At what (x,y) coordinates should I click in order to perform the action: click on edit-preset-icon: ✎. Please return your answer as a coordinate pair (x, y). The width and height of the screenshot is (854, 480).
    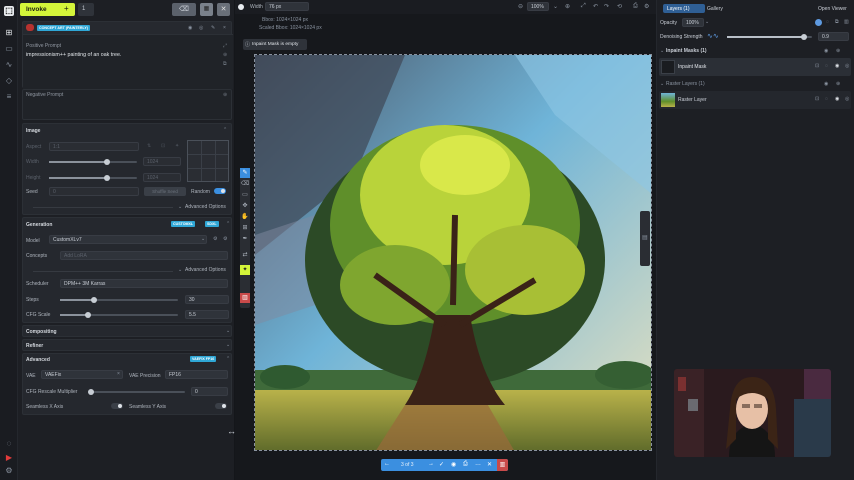
    Looking at the image, I should click on (213, 28).